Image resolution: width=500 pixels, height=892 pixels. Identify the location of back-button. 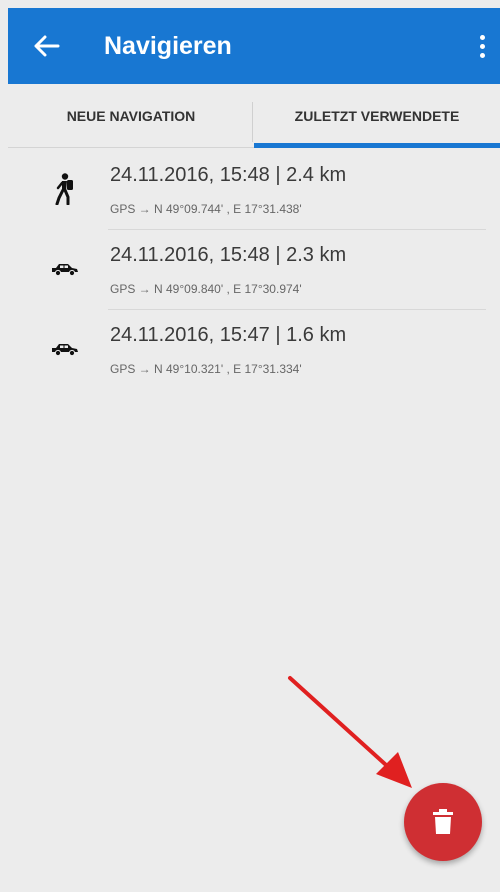
(47, 46).